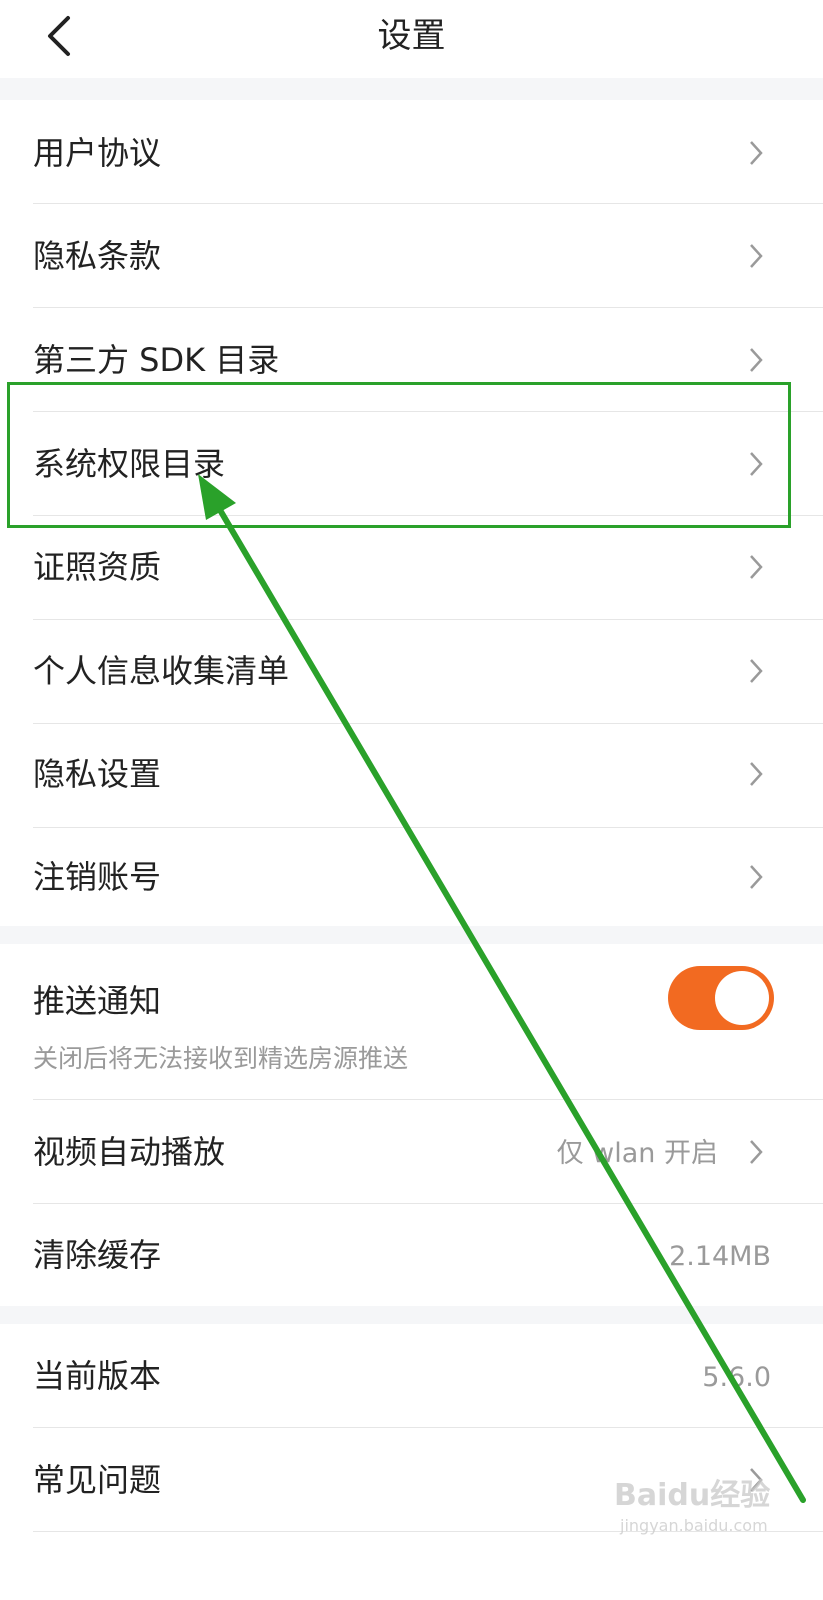 The width and height of the screenshot is (823, 1600). I want to click on nav-bar: 设置, so click(411, 39).